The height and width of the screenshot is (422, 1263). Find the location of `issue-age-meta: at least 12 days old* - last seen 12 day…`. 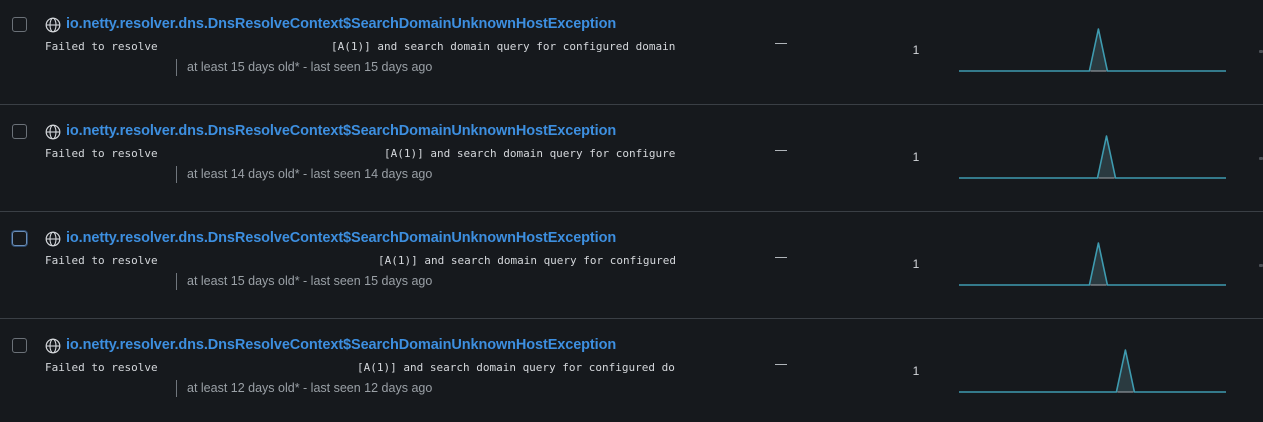

issue-age-meta: at least 12 days old* - last seen 12 day… is located at coordinates (304, 388).